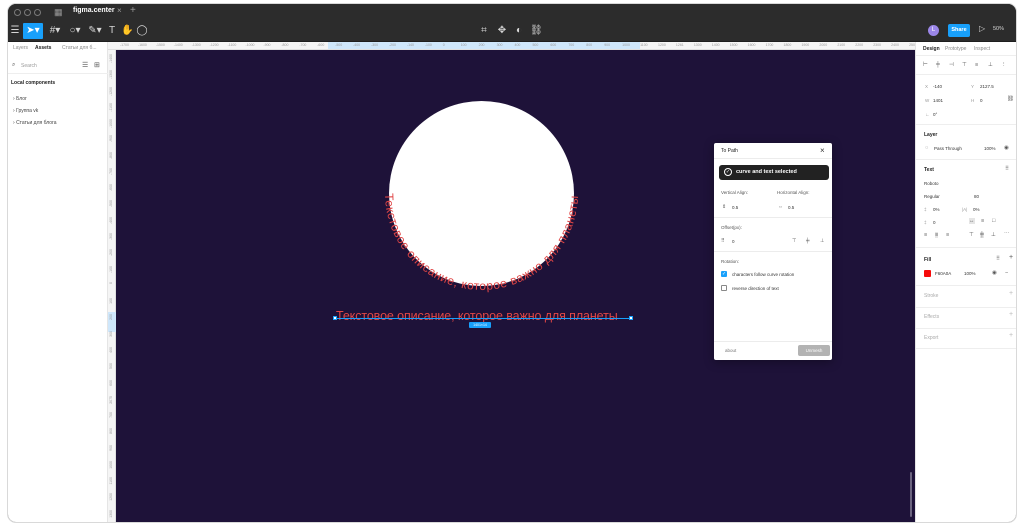 Image resolution: width=1024 pixels, height=532 pixels. Describe the element at coordinates (970, 273) in the screenshot. I see `fill-opacity-input: 100%` at that location.